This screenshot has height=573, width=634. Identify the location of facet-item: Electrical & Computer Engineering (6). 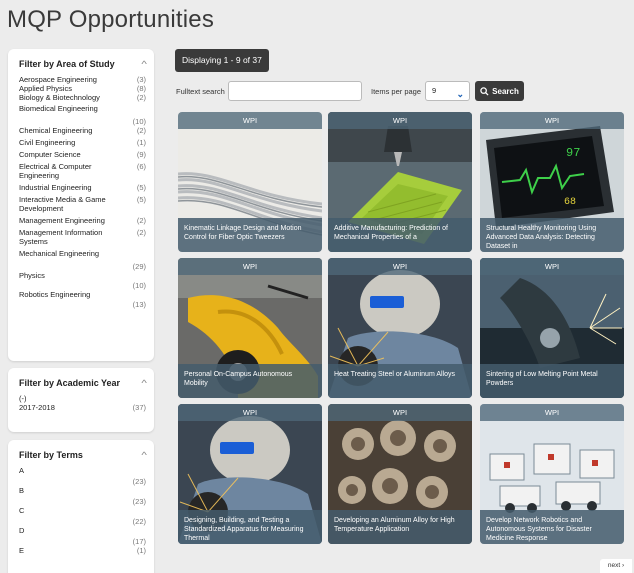
(82, 171).